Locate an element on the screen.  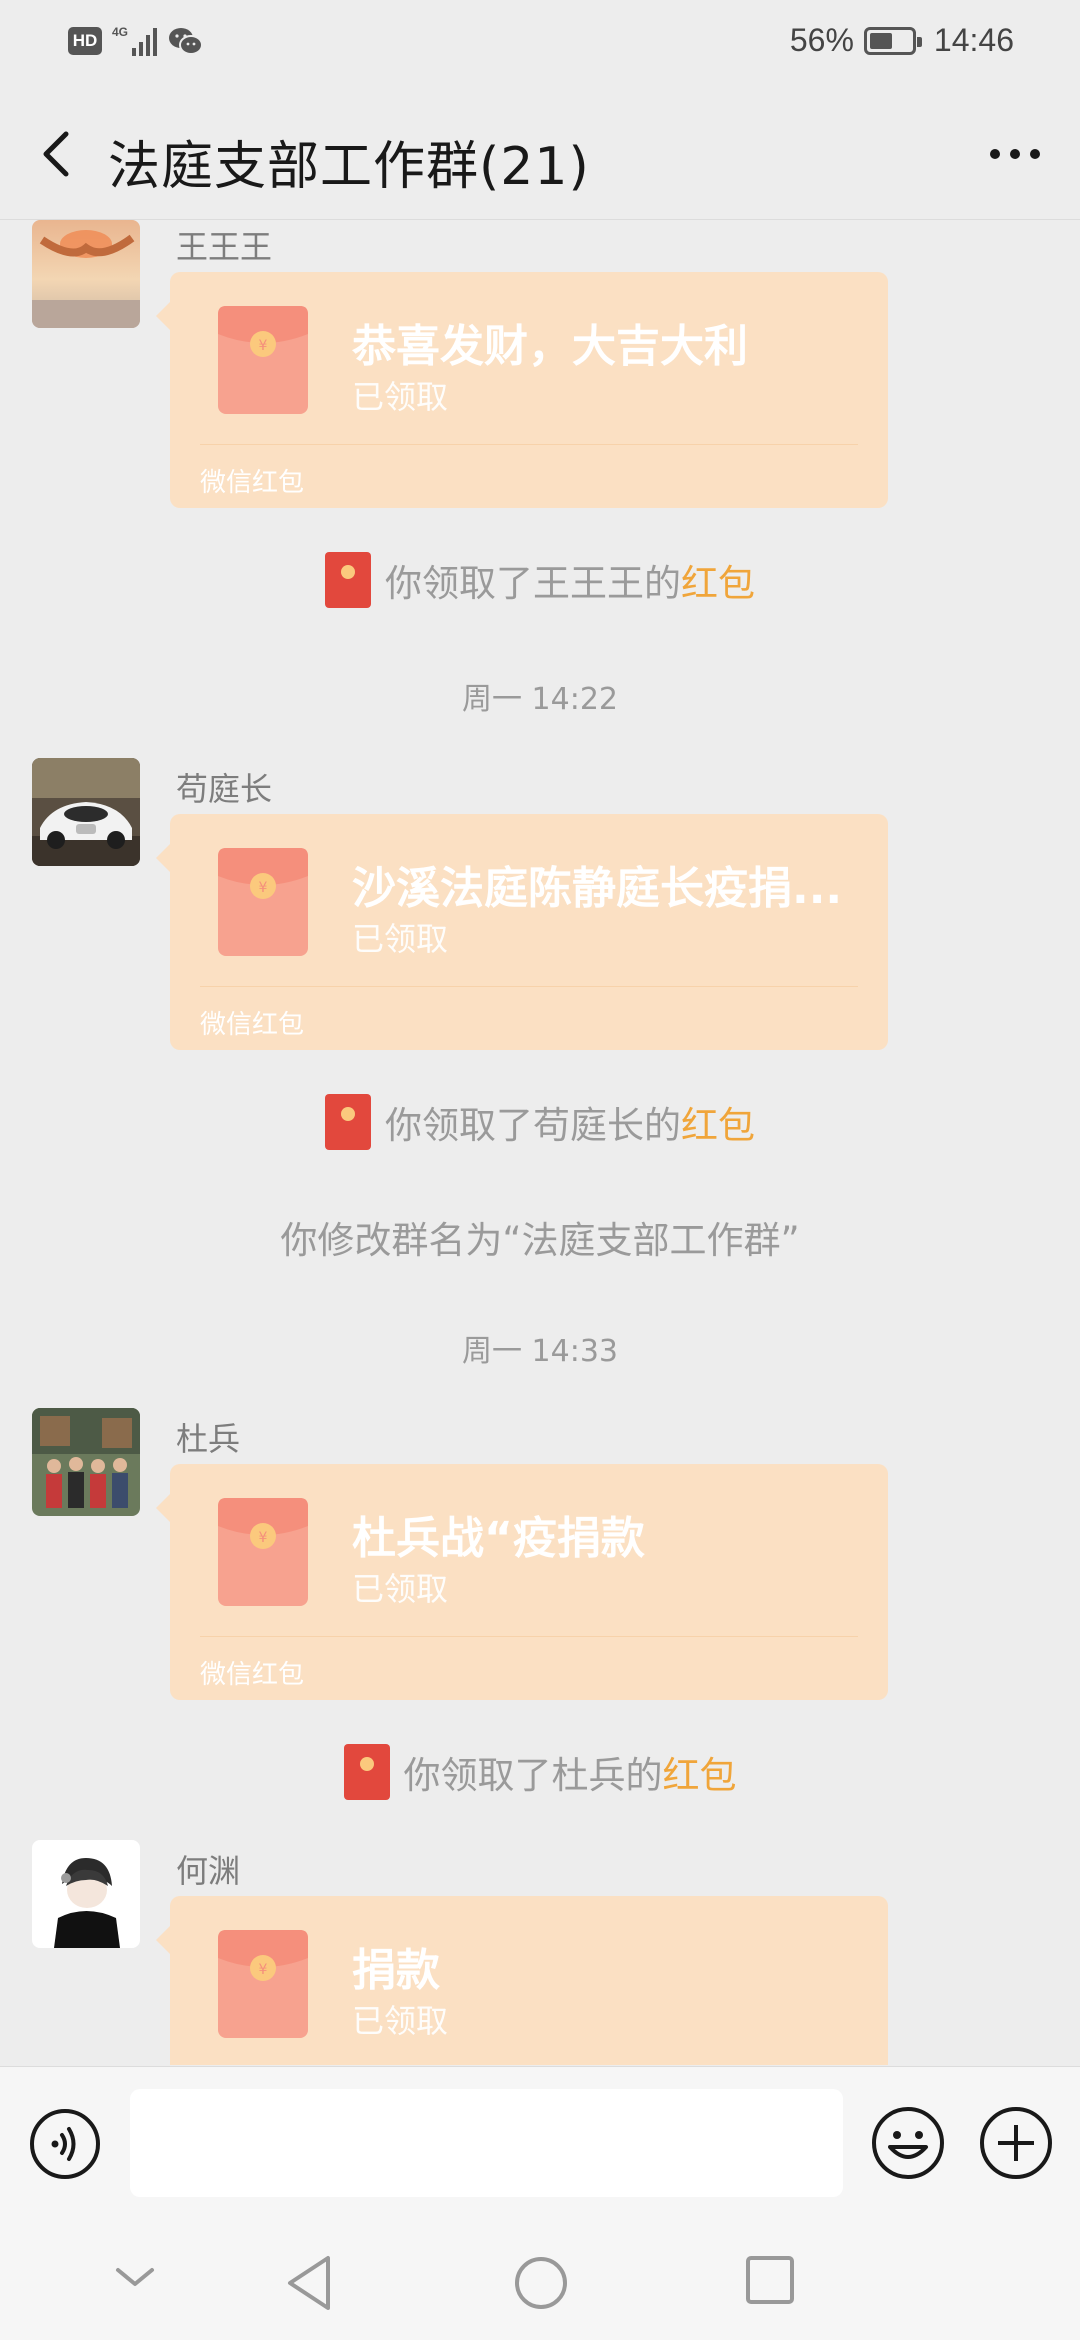
chevron-down-icon is located at coordinates (135, 2277).